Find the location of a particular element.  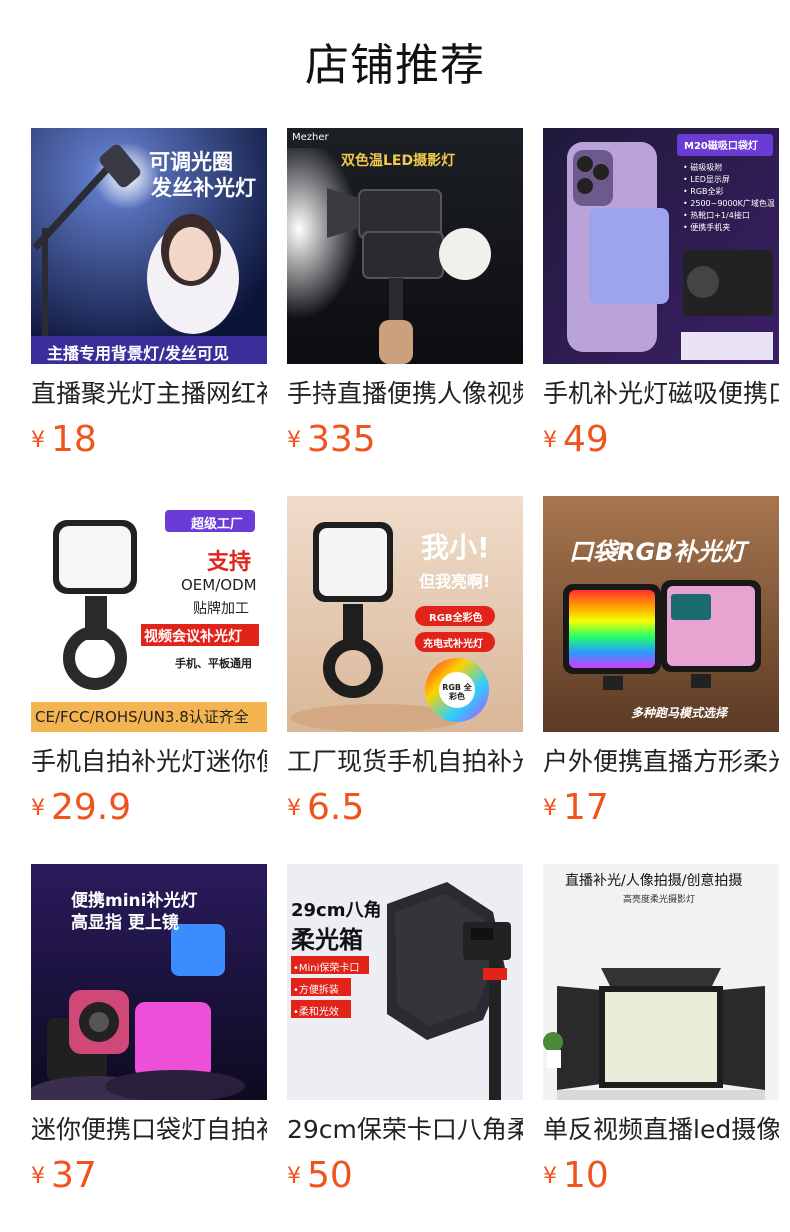

image-tag: •Mini保荣卡口 is located at coordinates (326, 968).